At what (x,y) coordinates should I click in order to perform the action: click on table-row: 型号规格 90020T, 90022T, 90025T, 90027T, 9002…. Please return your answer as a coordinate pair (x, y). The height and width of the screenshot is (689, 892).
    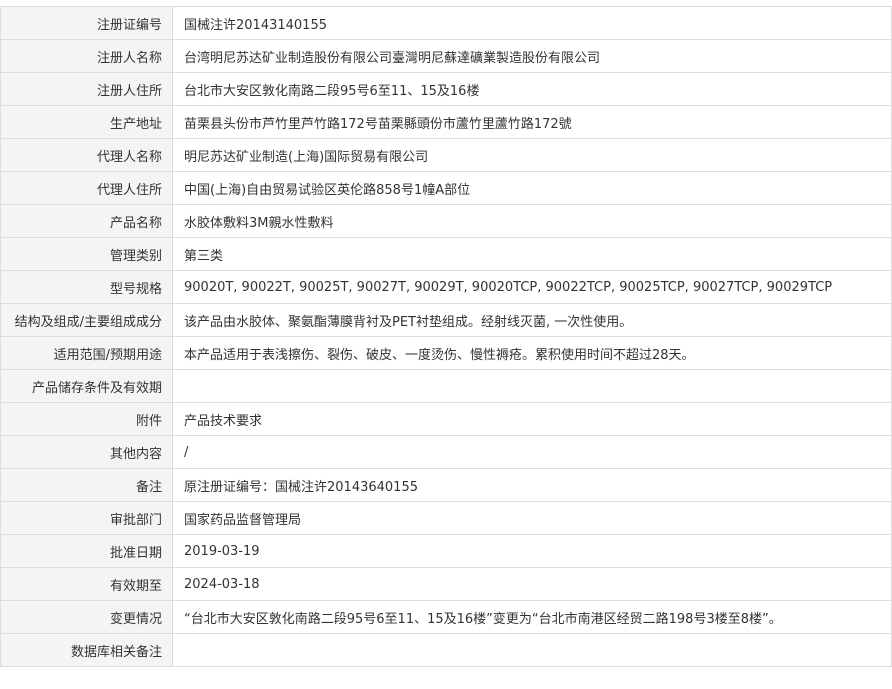
    Looking at the image, I should click on (446, 287).